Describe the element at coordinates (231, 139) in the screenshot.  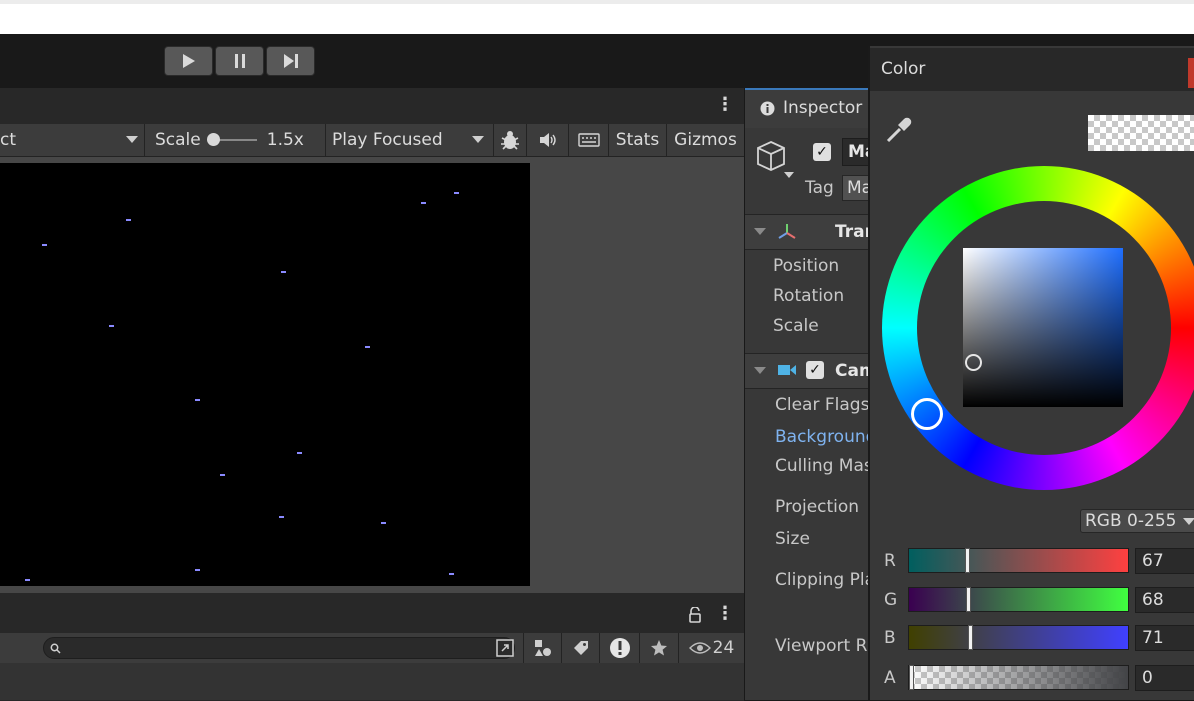
I see `scale-slider` at that location.